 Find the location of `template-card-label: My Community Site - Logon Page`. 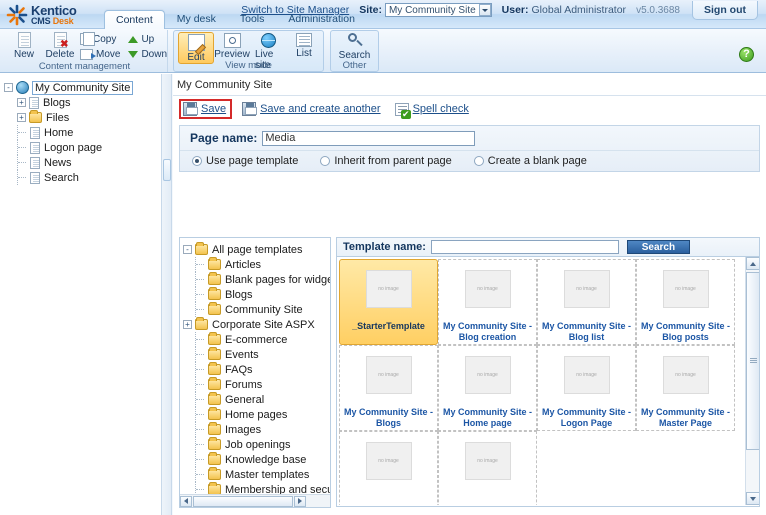

template-card-label: My Community Site - Logon Page is located at coordinates (586, 417).